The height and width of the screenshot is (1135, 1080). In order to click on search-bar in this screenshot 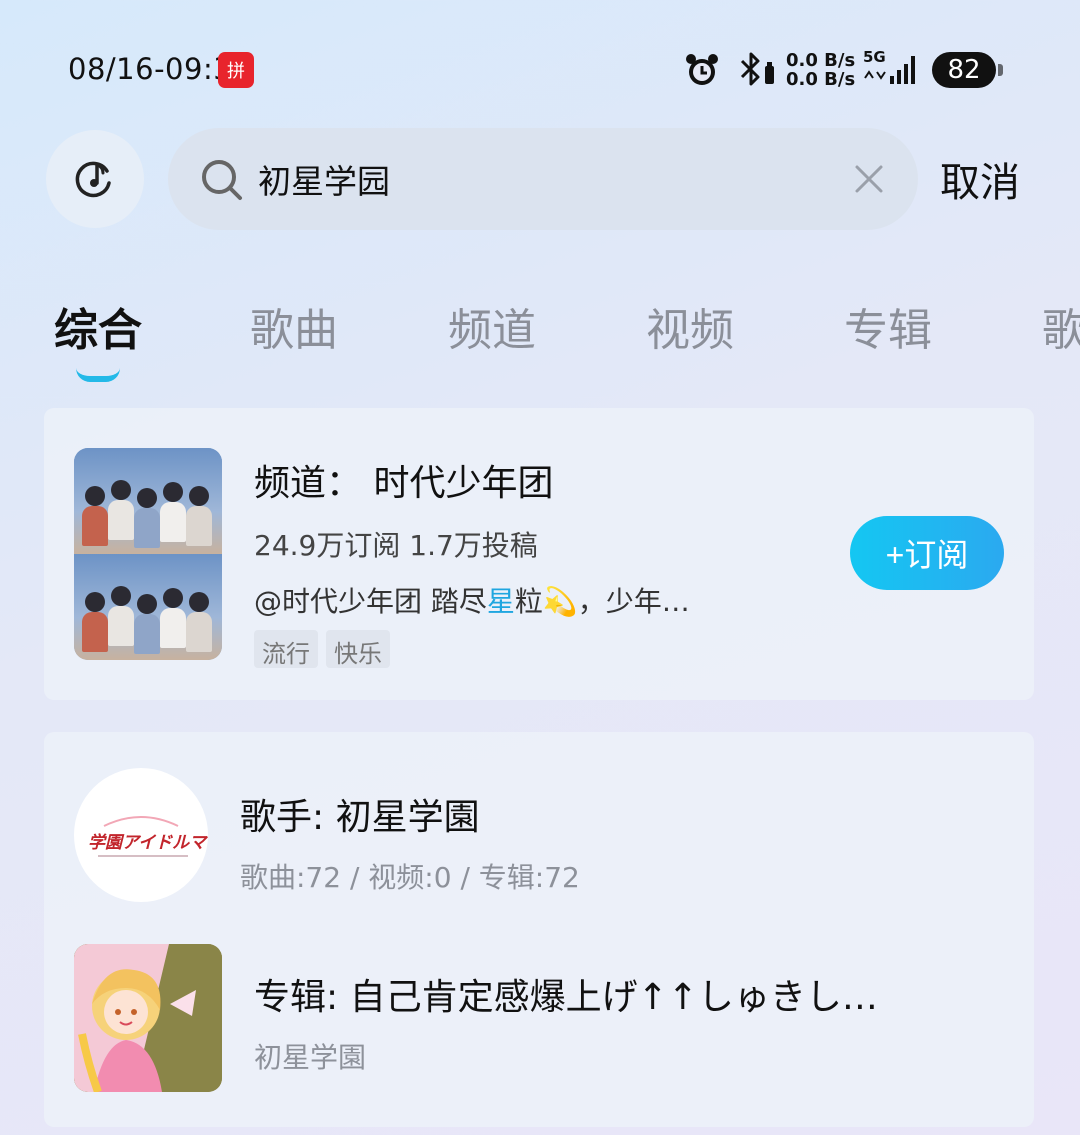, I will do `click(543, 179)`.